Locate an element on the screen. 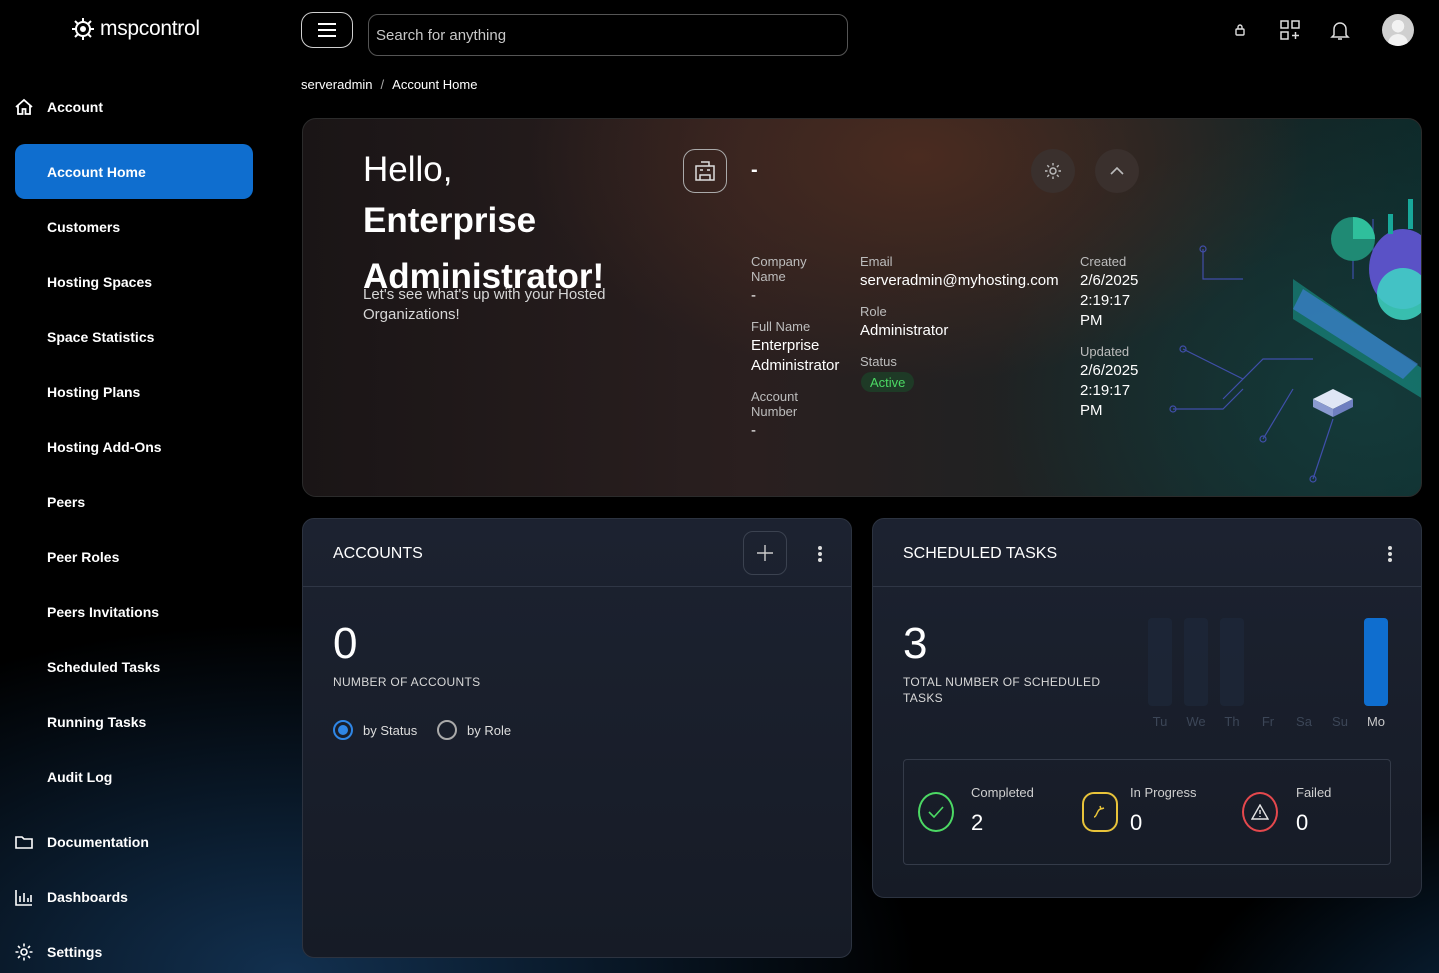 Image resolution: width=1439 pixels, height=973 pixels. add-account-button is located at coordinates (765, 553).